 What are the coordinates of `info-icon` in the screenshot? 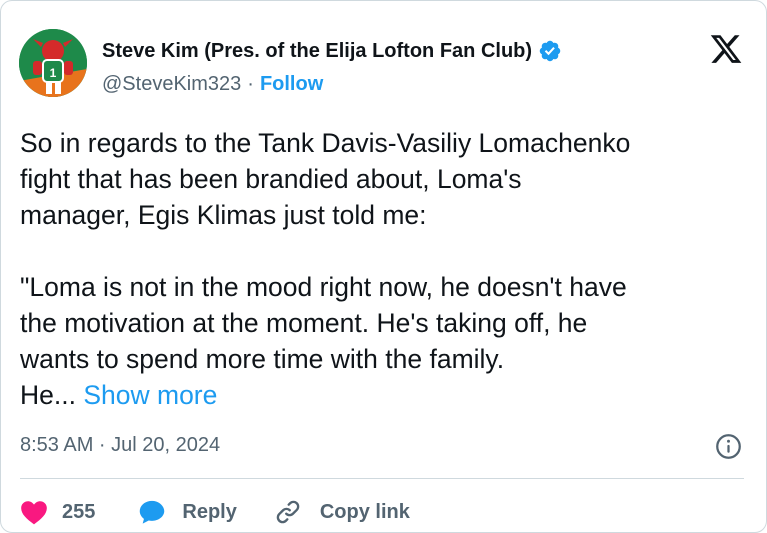 It's located at (728, 446).